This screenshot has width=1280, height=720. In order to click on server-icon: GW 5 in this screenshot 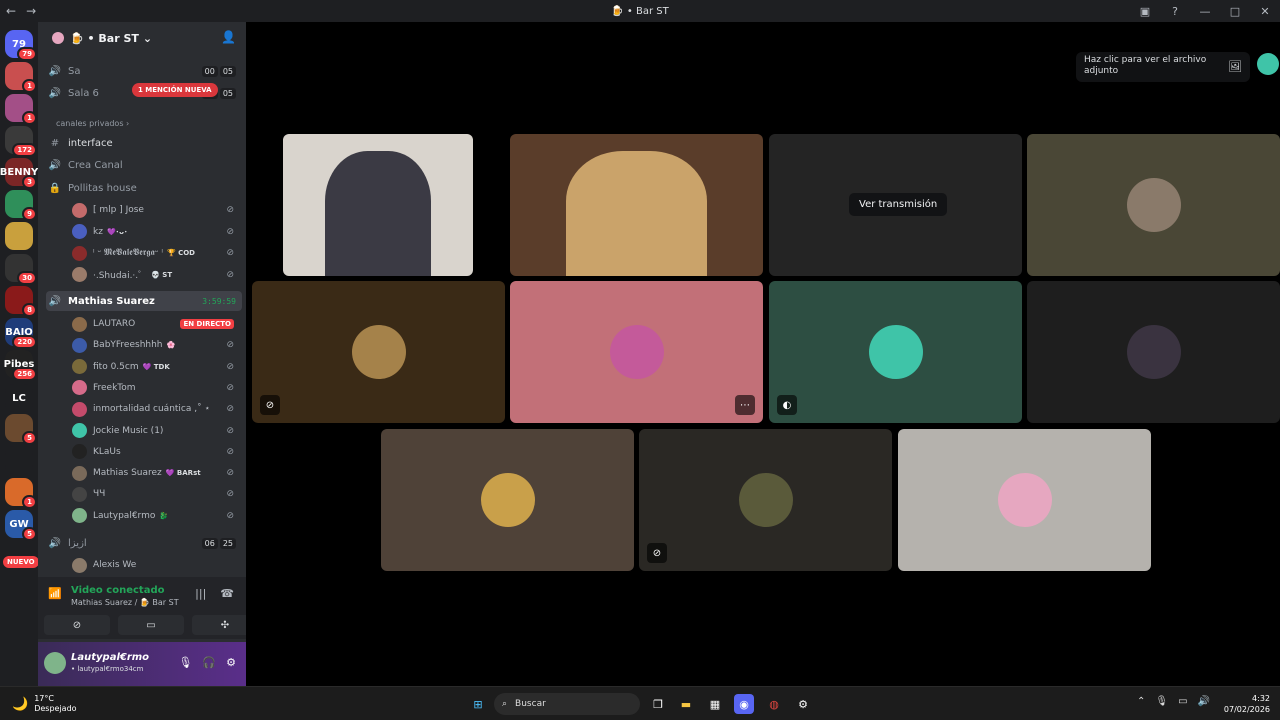, I will do `click(21, 525)`.